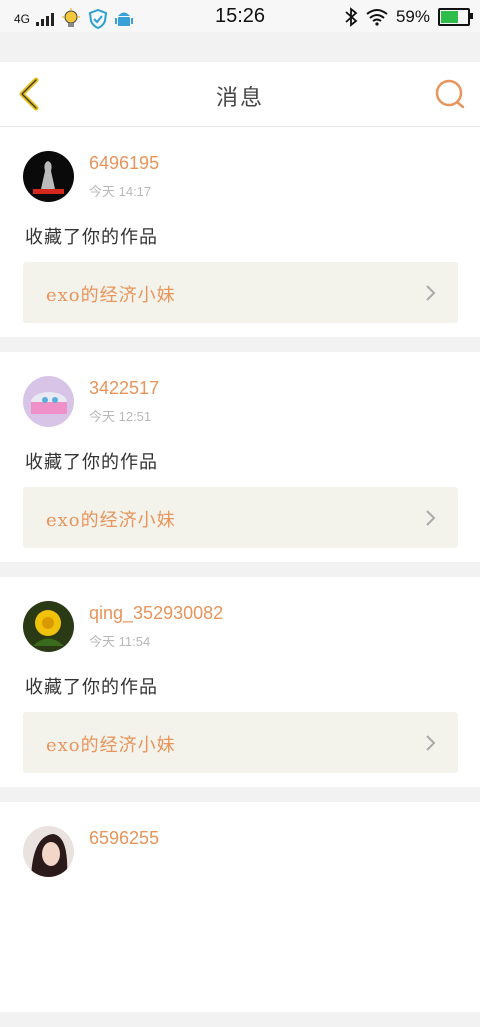 This screenshot has height=1027, width=480. Describe the element at coordinates (449, 17) in the screenshot. I see `battery-level` at that location.